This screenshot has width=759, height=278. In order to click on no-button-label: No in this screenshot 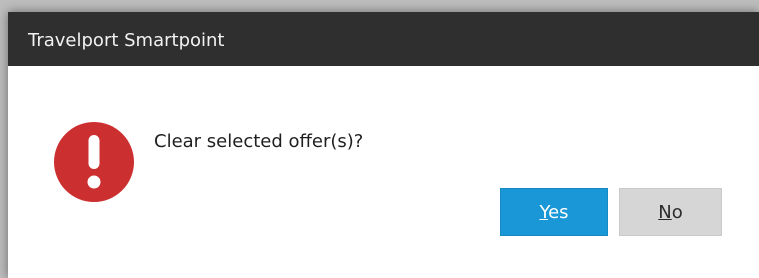, I will do `click(670, 212)`.